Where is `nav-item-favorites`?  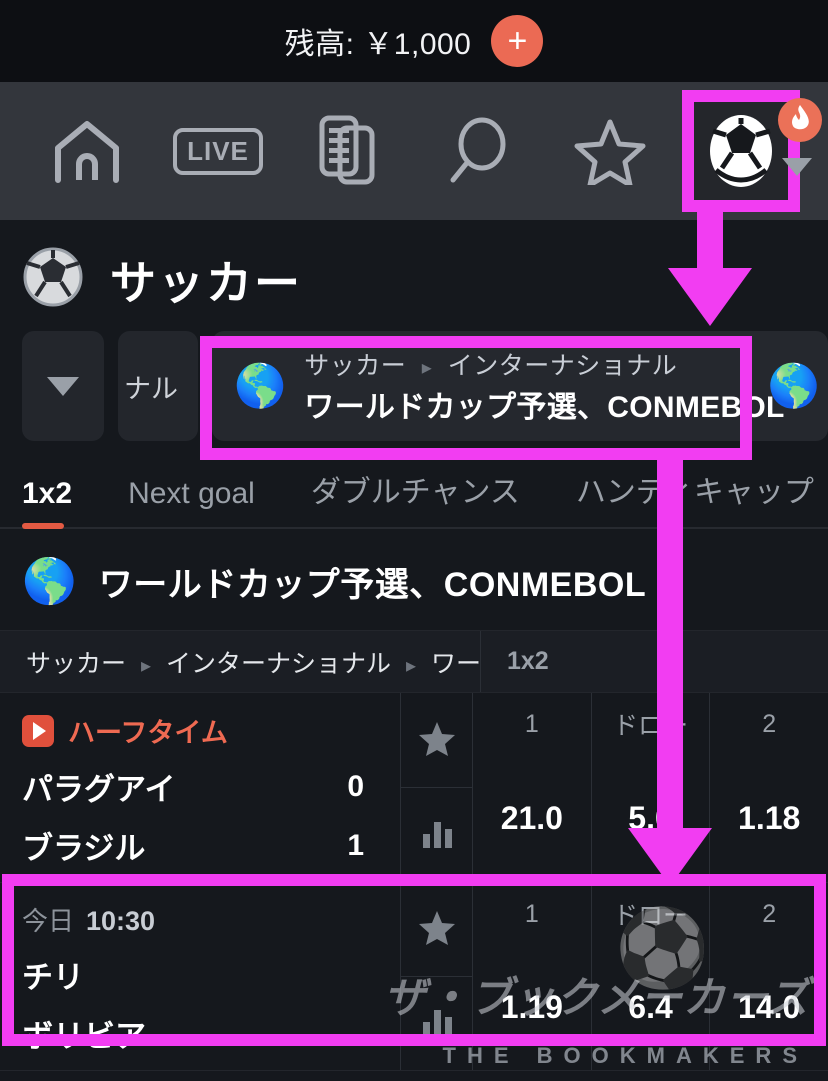
nav-item-favorites is located at coordinates (610, 151).